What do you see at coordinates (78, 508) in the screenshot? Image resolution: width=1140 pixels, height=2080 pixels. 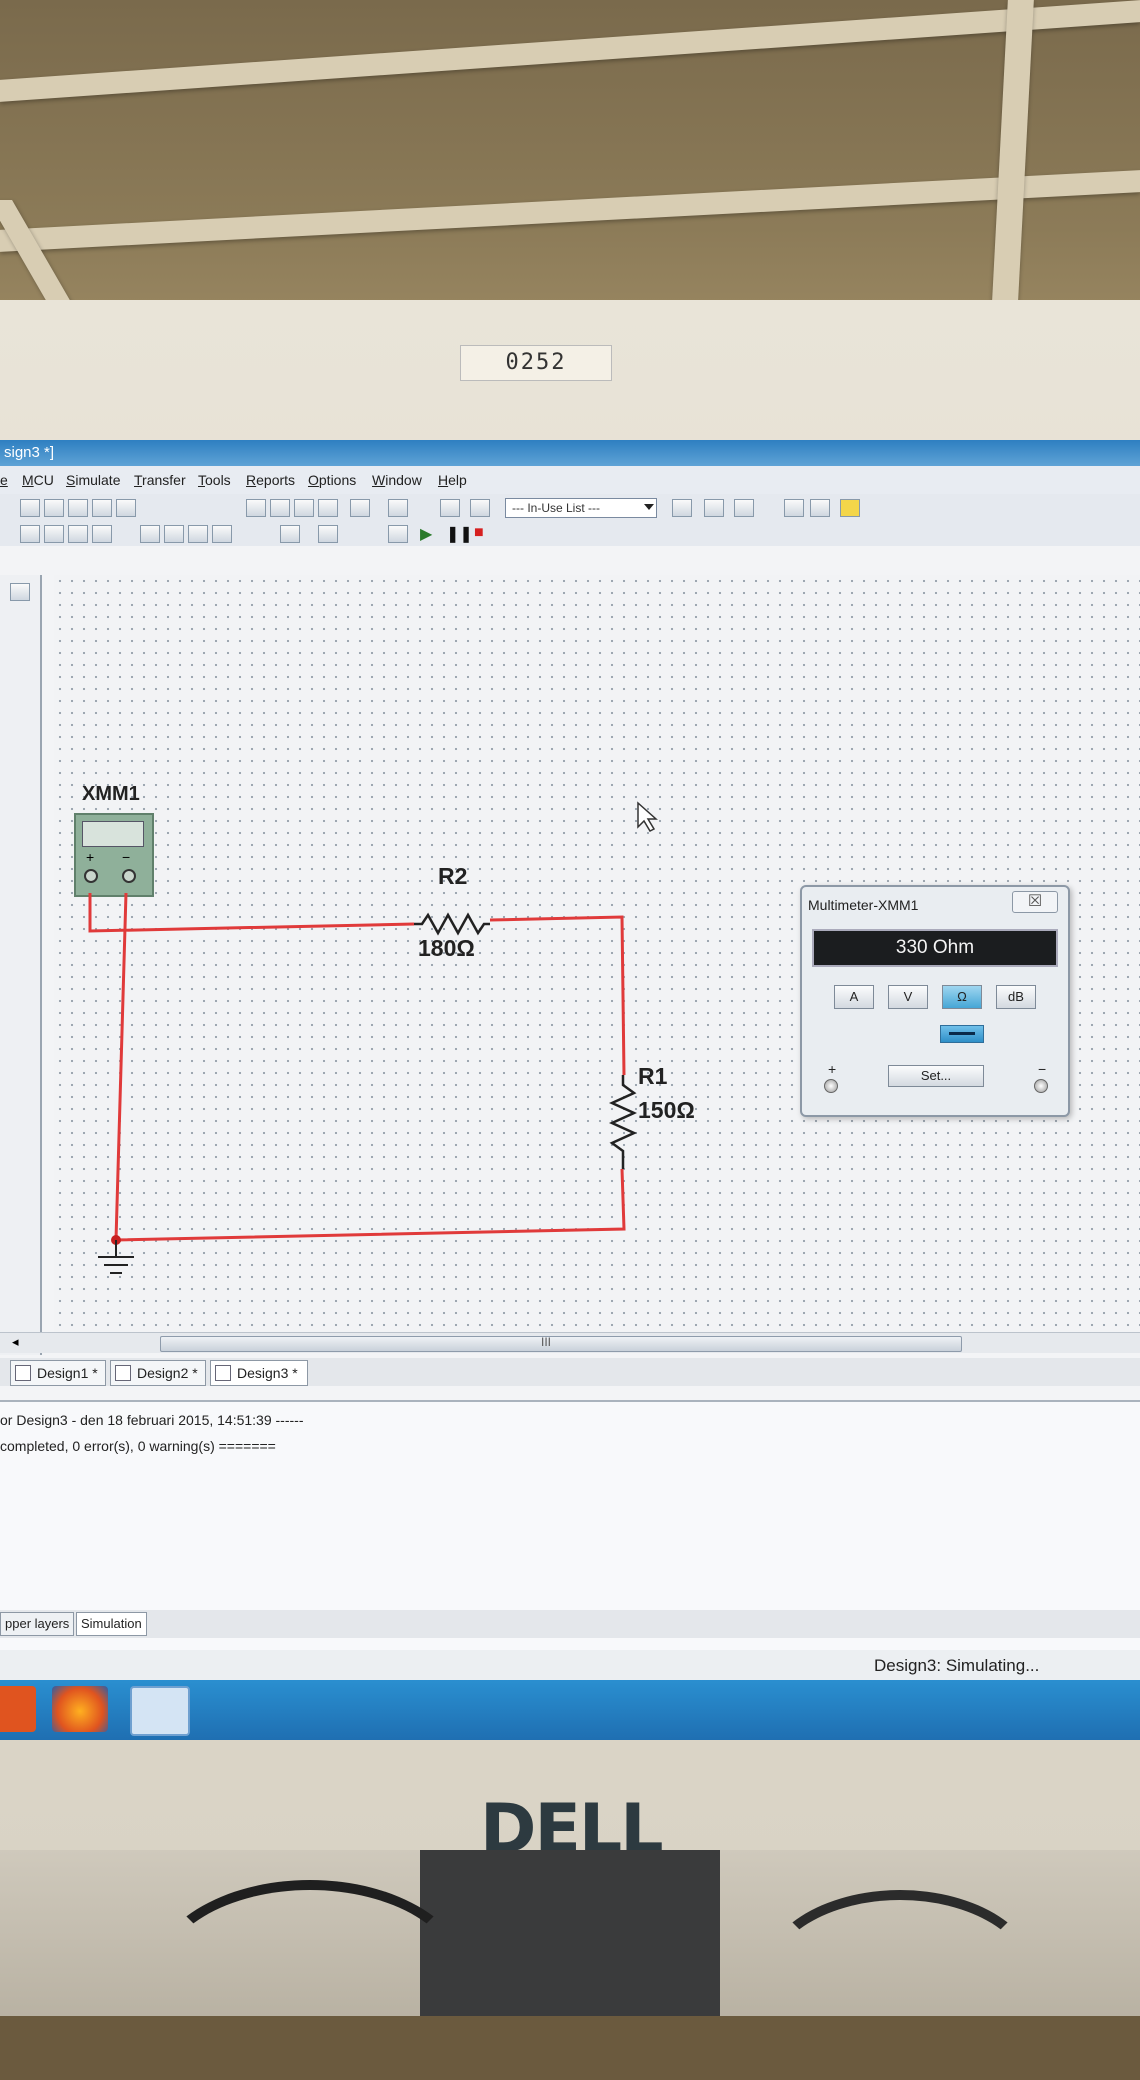 I see `paste-icon` at bounding box center [78, 508].